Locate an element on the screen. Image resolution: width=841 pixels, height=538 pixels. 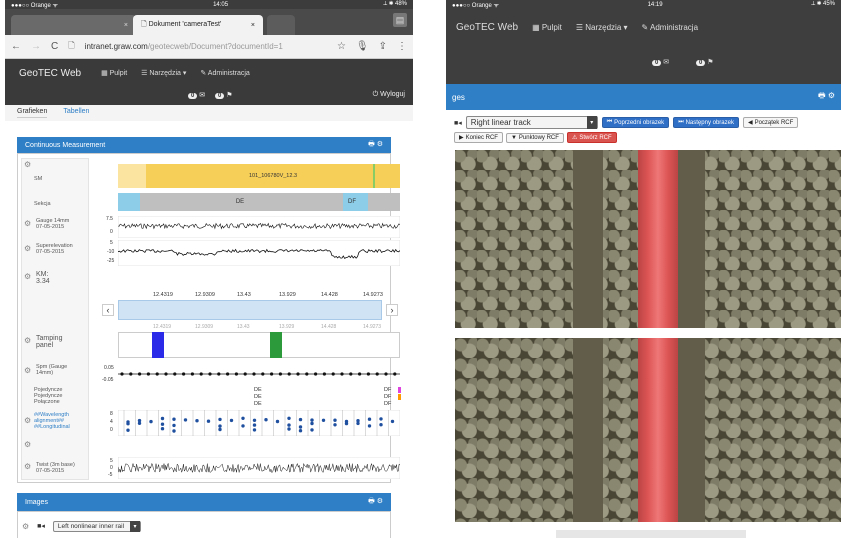
sekcja-segment is located at coordinates (129, 202).